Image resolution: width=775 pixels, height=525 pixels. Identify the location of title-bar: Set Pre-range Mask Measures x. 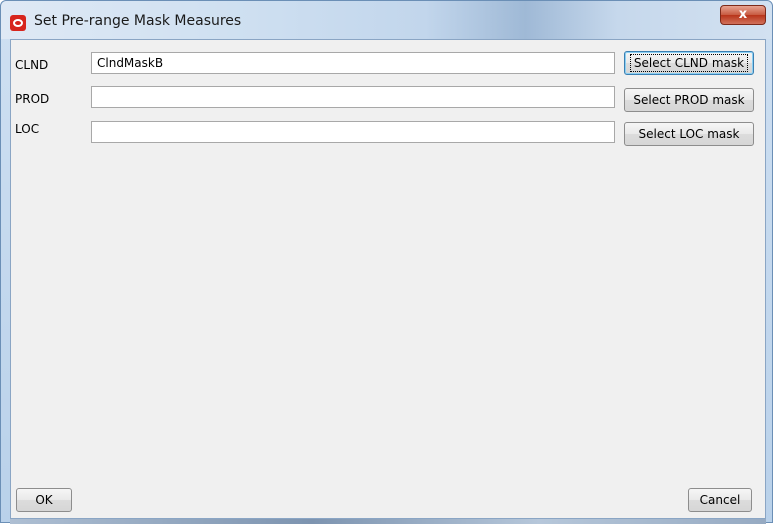
(386, 20).